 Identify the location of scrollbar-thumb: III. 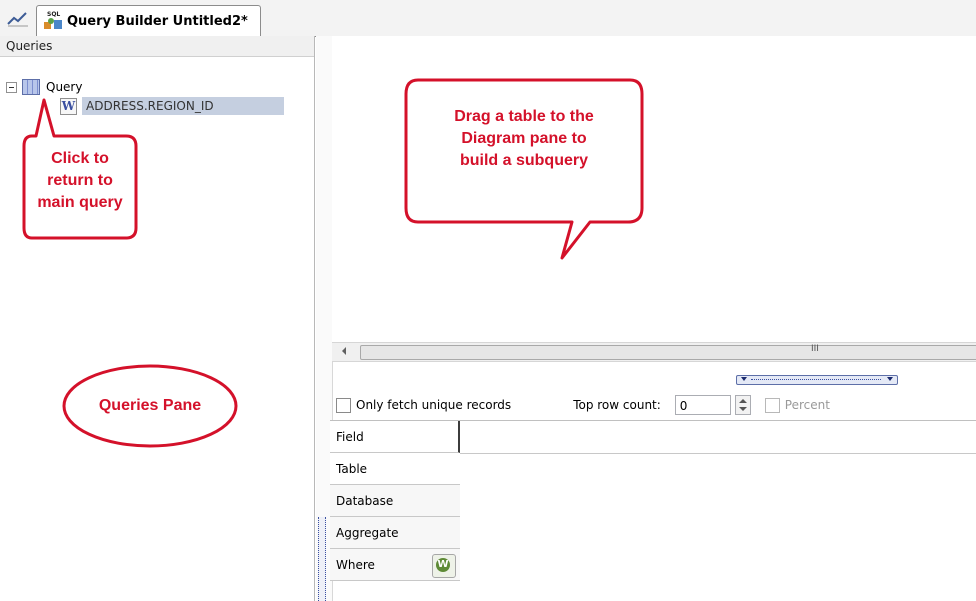
(668, 352).